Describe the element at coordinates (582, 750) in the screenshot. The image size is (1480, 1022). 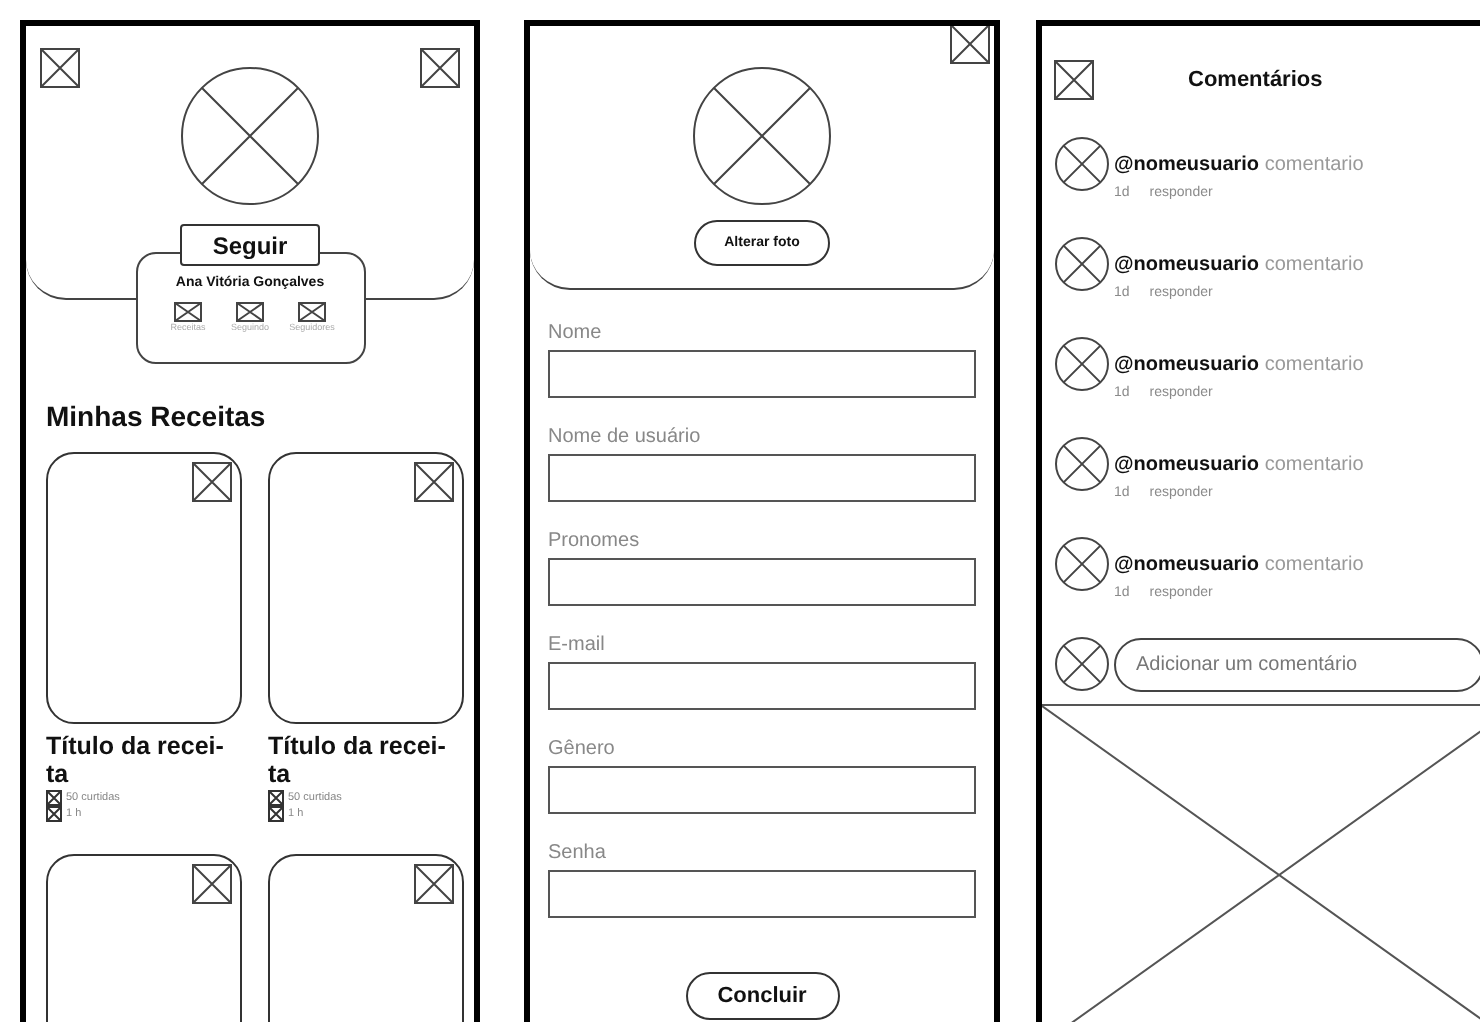
I see `field-label: Gênero` at that location.